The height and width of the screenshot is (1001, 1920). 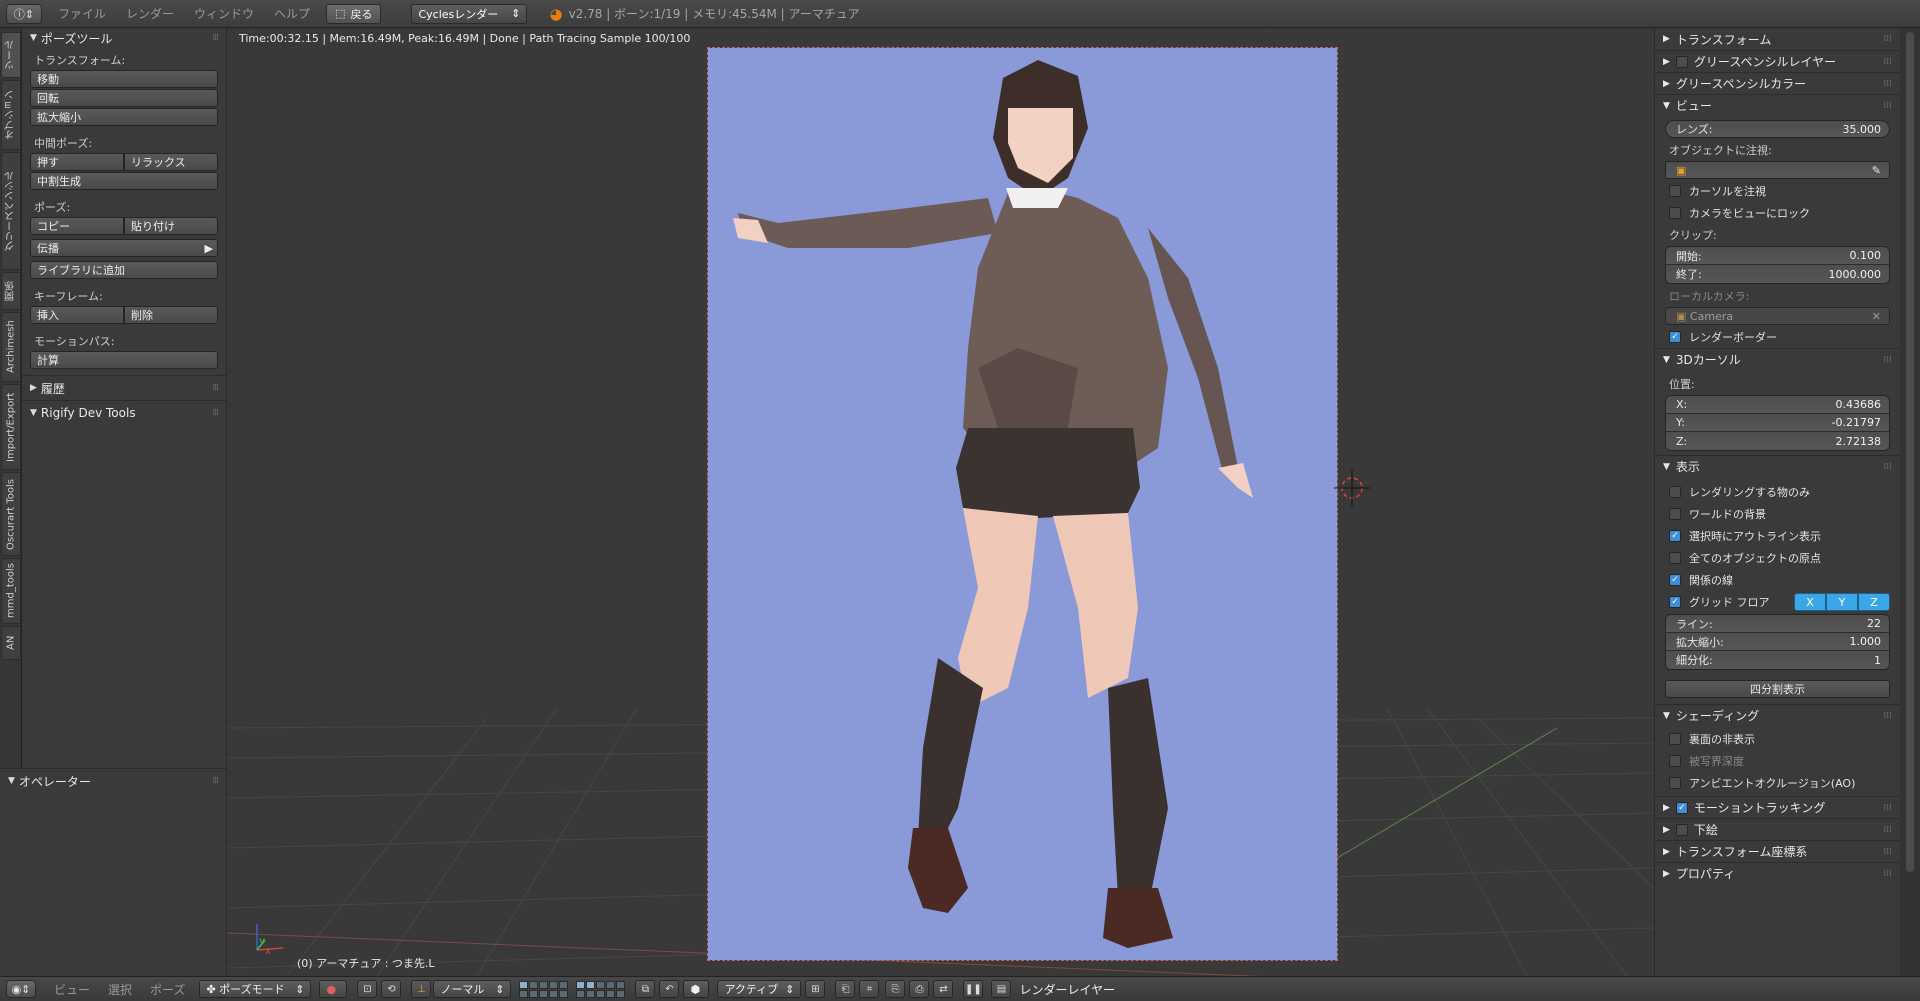 What do you see at coordinates (171, 162) in the screenshot?
I see `relax-button: リラックス` at bounding box center [171, 162].